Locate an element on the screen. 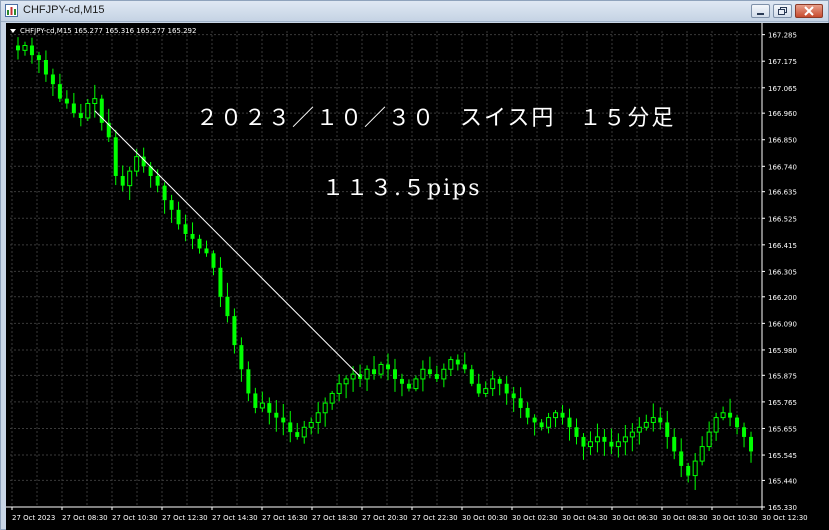 The image size is (829, 530). time-tick-label: 30 Oct 08:30 is located at coordinates (685, 518).